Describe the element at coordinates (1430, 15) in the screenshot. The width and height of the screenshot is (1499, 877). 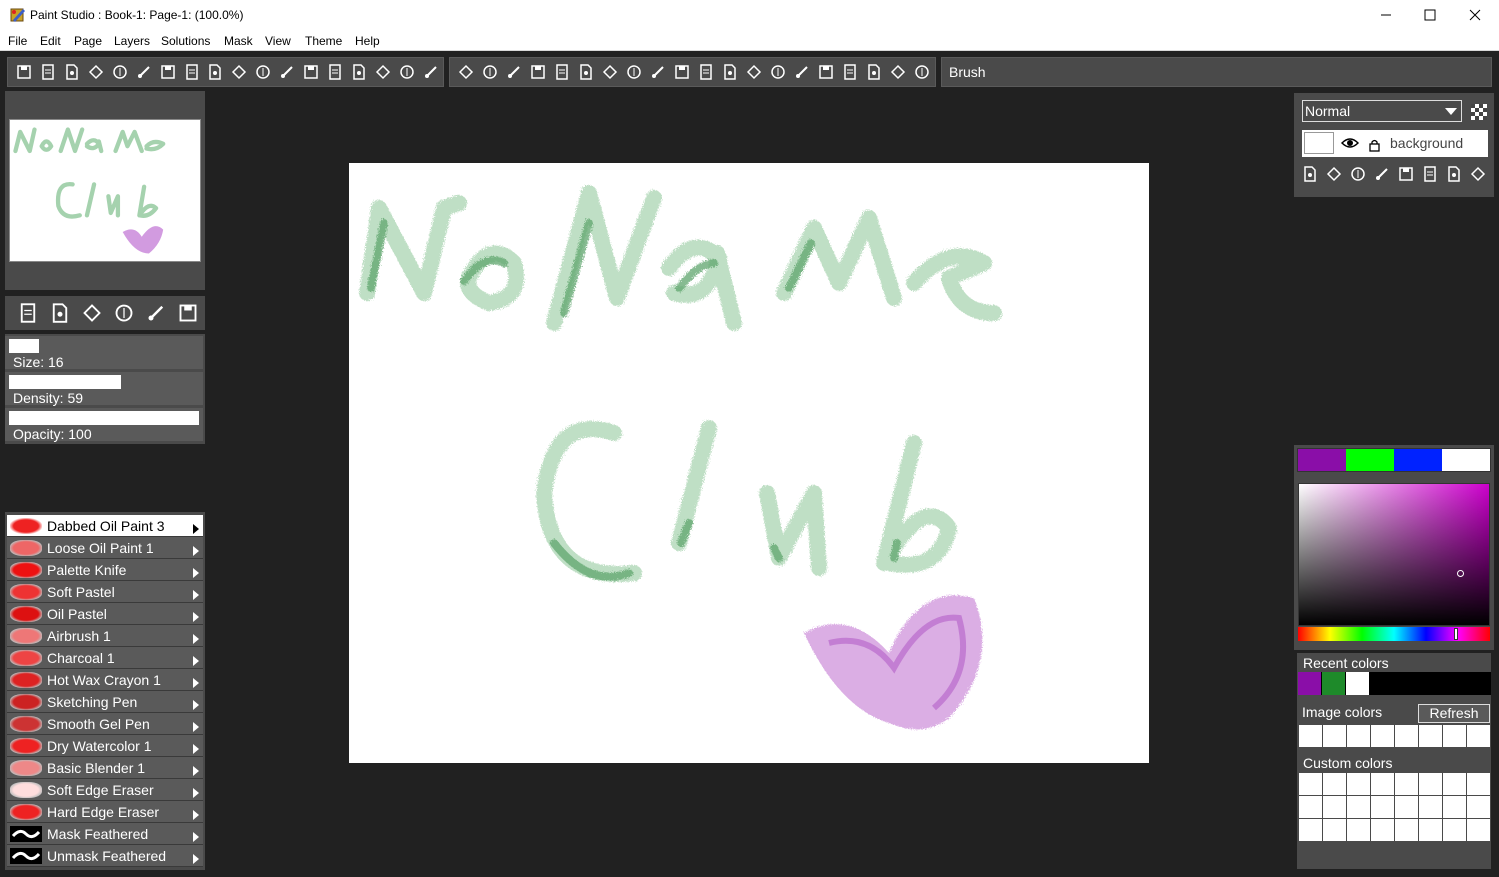
I see `maximize-button` at that location.